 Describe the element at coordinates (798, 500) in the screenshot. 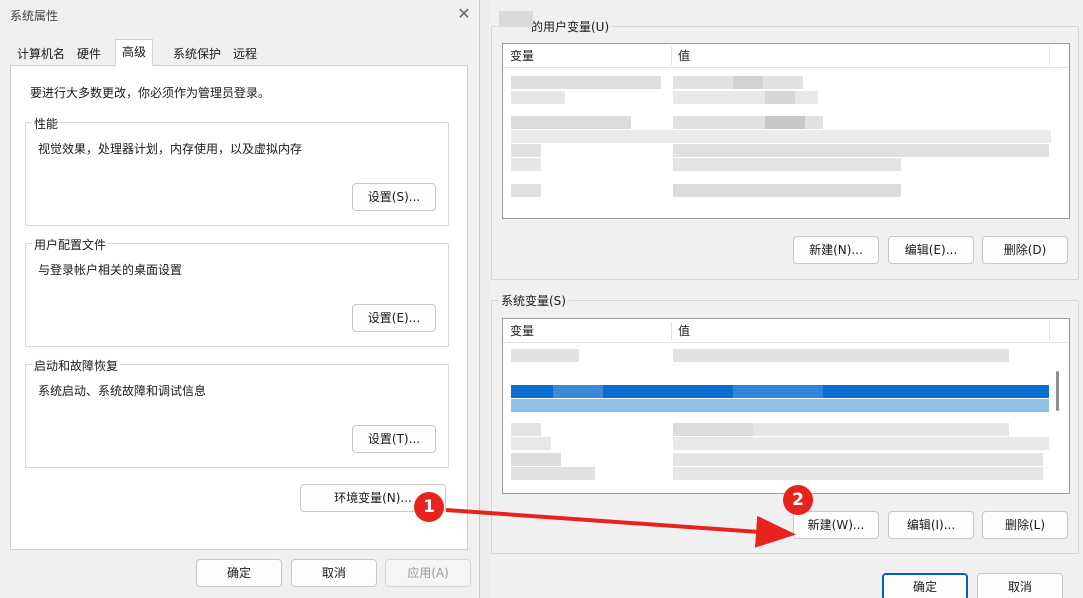

I see `annotation-marker-2: 2` at that location.